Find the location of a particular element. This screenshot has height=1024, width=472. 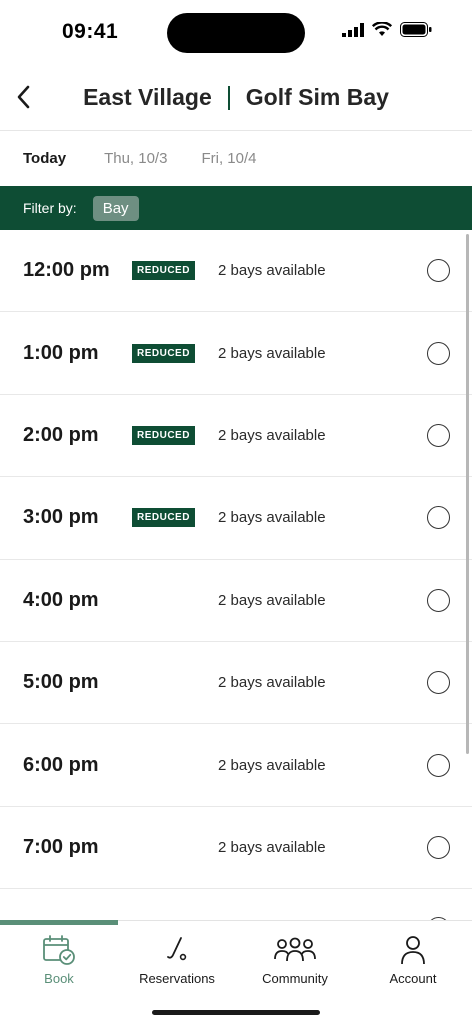

nav-community: Community is located at coordinates (295, 958).